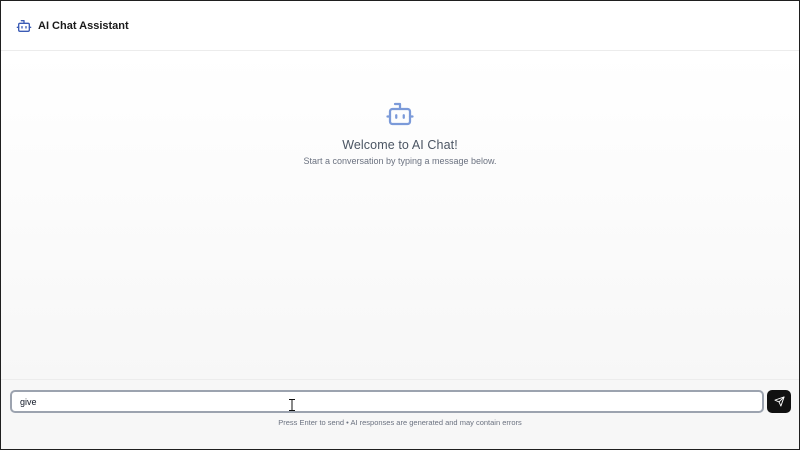 Image resolution: width=800 pixels, height=450 pixels. I want to click on send-icon, so click(779, 401).